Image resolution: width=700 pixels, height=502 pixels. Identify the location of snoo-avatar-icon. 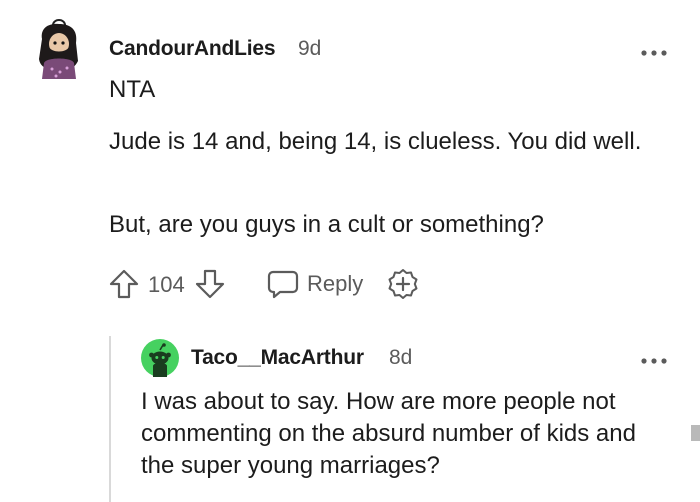
(160, 358).